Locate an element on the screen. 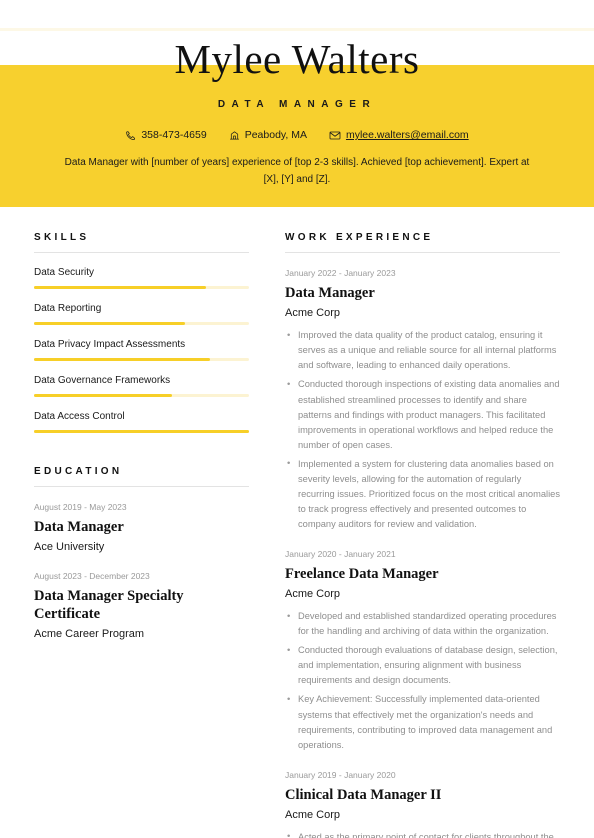 This screenshot has height=838, width=594. contact-location-text: Peabody, MA is located at coordinates (275, 135).